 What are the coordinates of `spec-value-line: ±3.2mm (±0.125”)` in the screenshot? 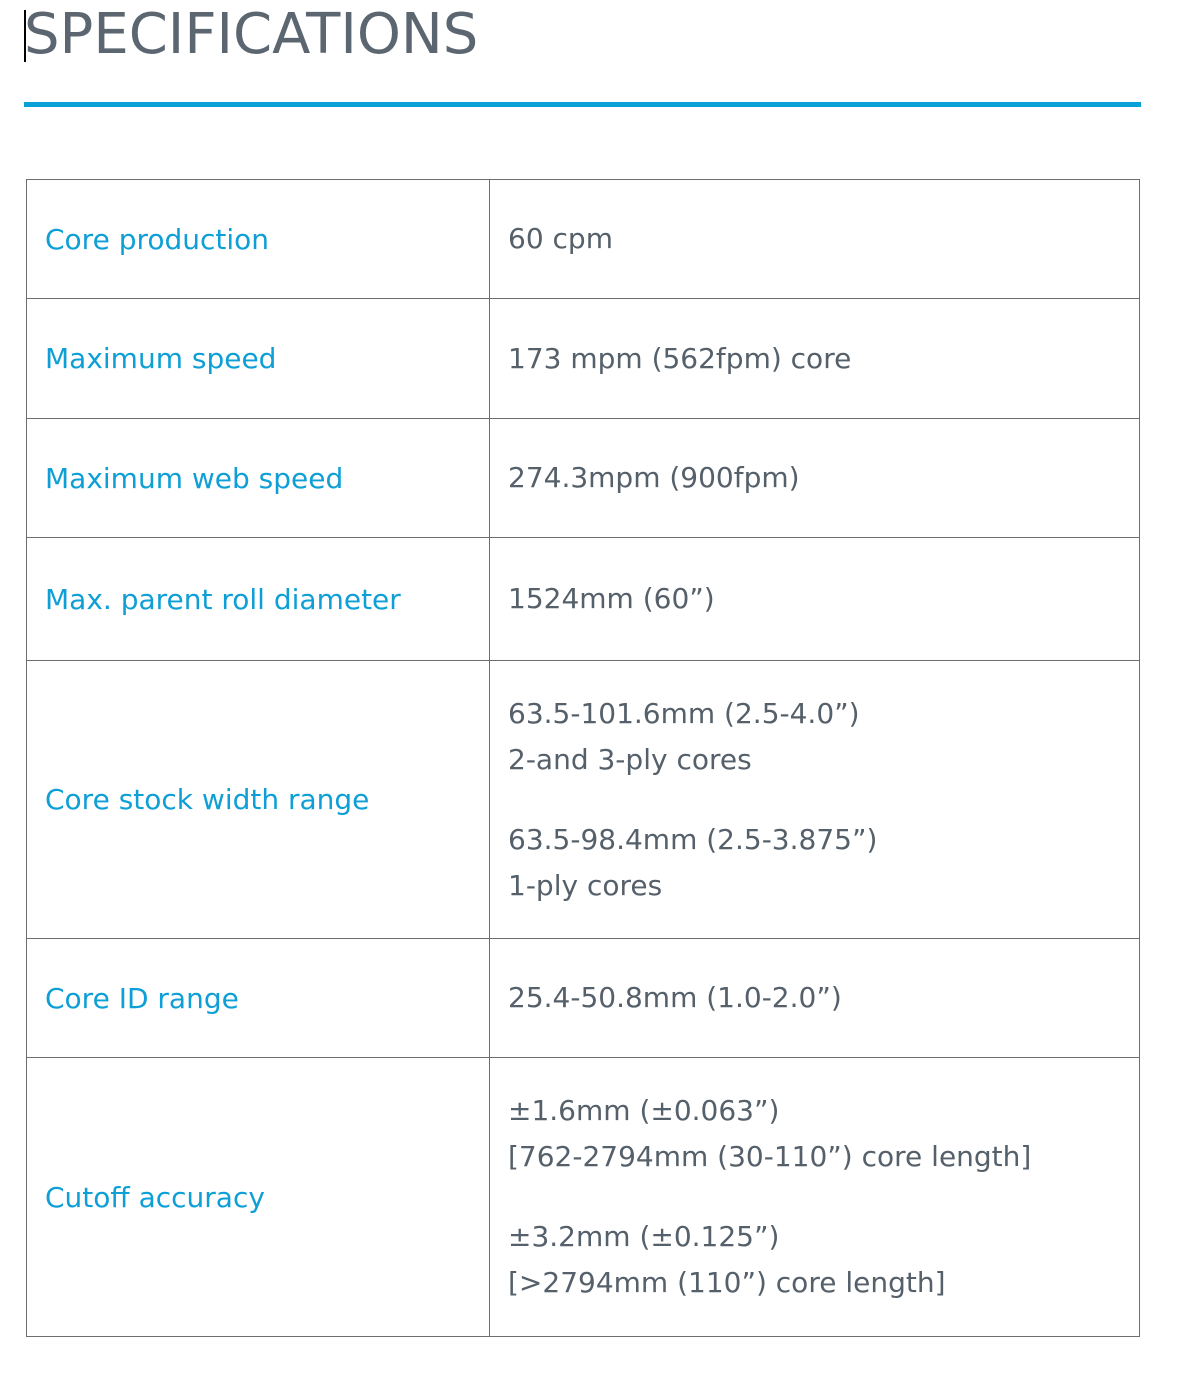 It's located at (644, 1236).